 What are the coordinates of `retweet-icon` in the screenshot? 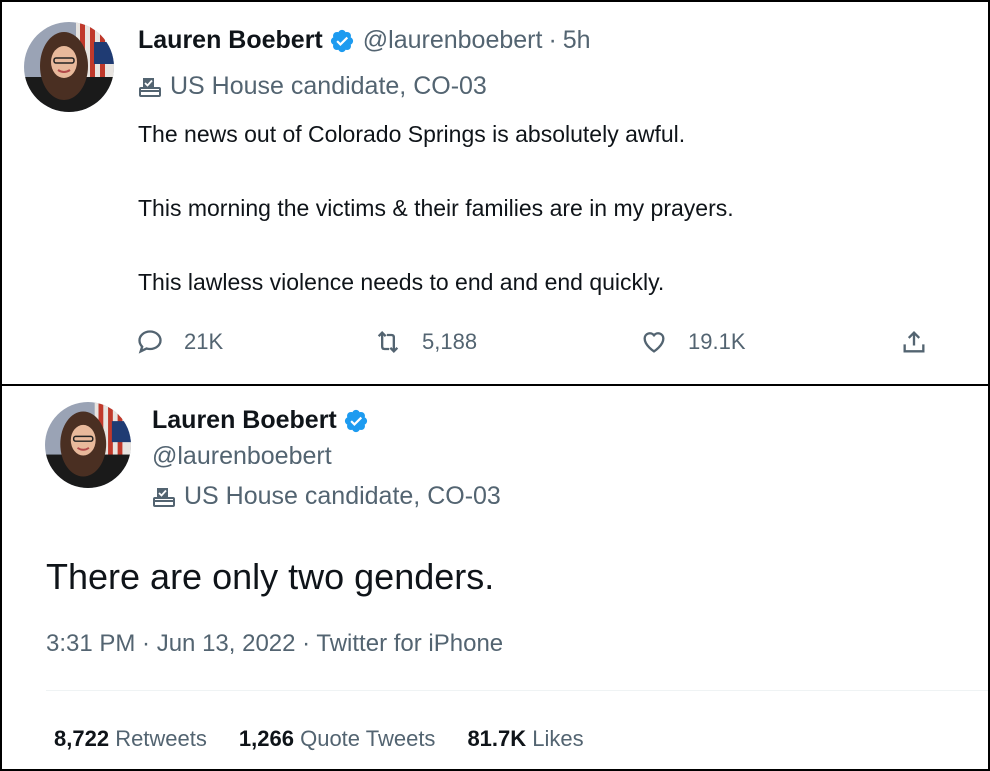 It's located at (388, 342).